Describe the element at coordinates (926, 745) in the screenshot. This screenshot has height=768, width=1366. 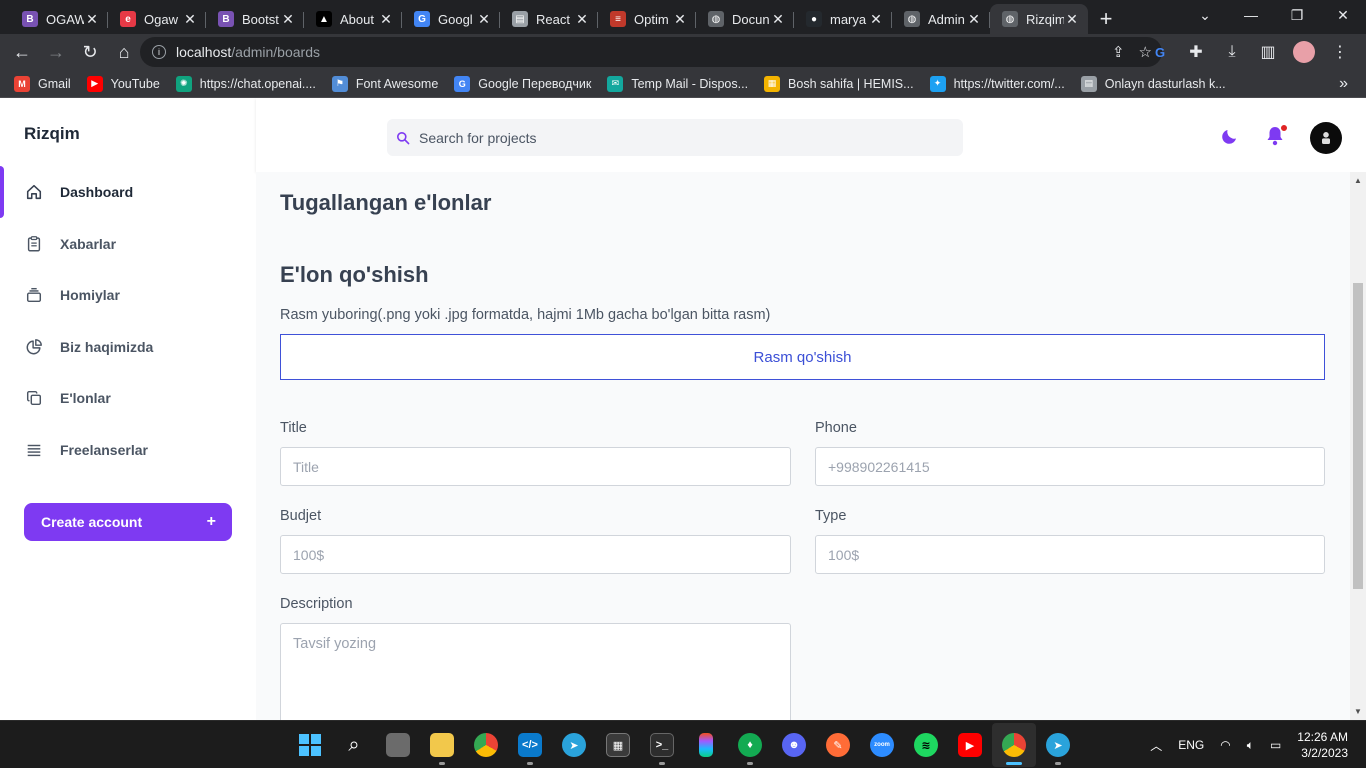
I see `spotify-button: ≋` at that location.